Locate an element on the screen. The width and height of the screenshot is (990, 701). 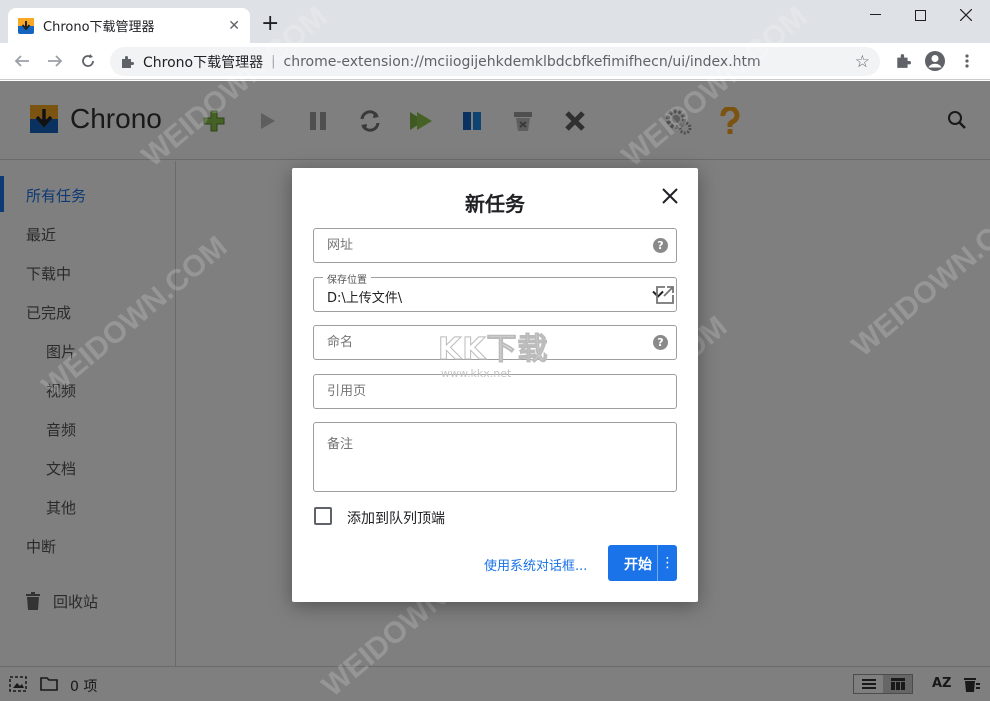
add-to-top-label: 添加到队列顶端 is located at coordinates (396, 518).